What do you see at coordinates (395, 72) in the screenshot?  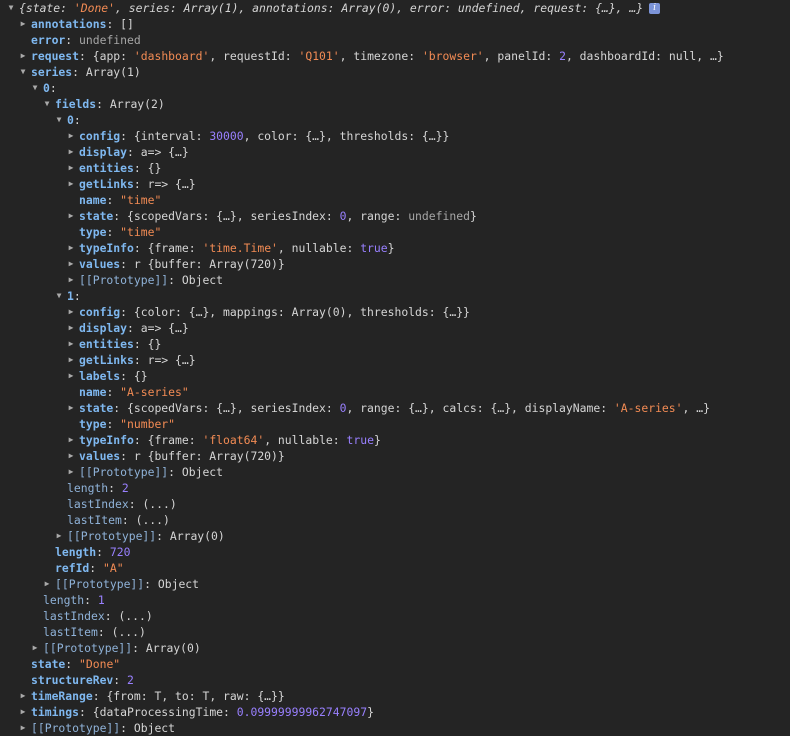 I see `tree-row: ▼ series: Array(1)` at bounding box center [395, 72].